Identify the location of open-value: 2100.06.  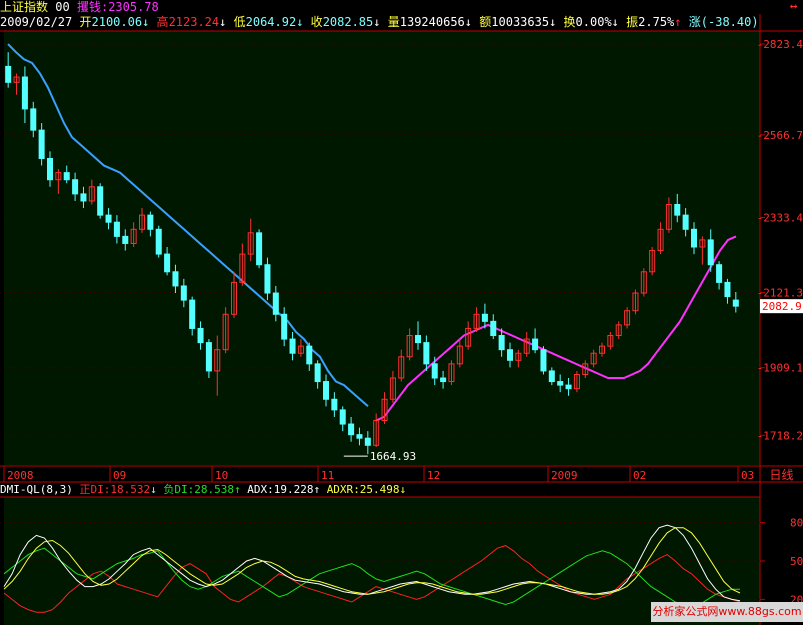
(117, 22).